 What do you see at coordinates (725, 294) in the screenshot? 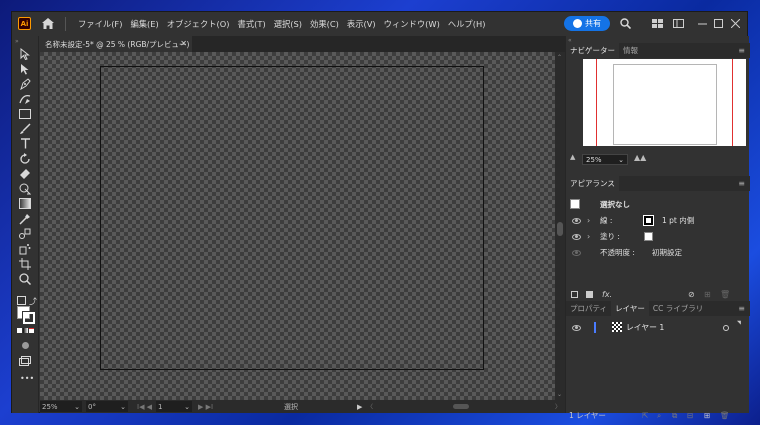
I see `delete-item-icon: 🗑` at bounding box center [725, 294].